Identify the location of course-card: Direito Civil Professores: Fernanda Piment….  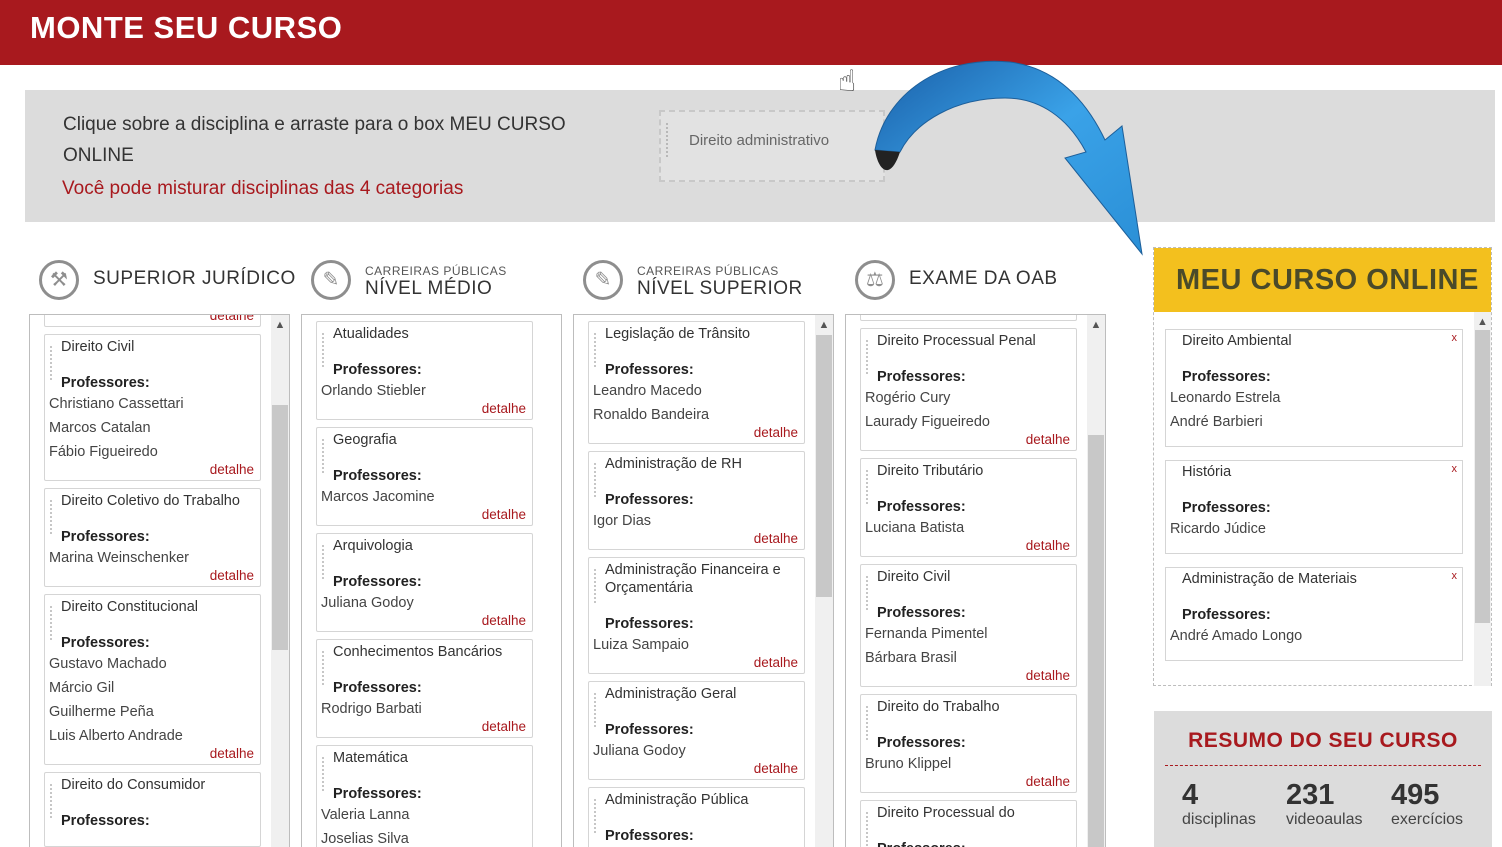
(968, 625).